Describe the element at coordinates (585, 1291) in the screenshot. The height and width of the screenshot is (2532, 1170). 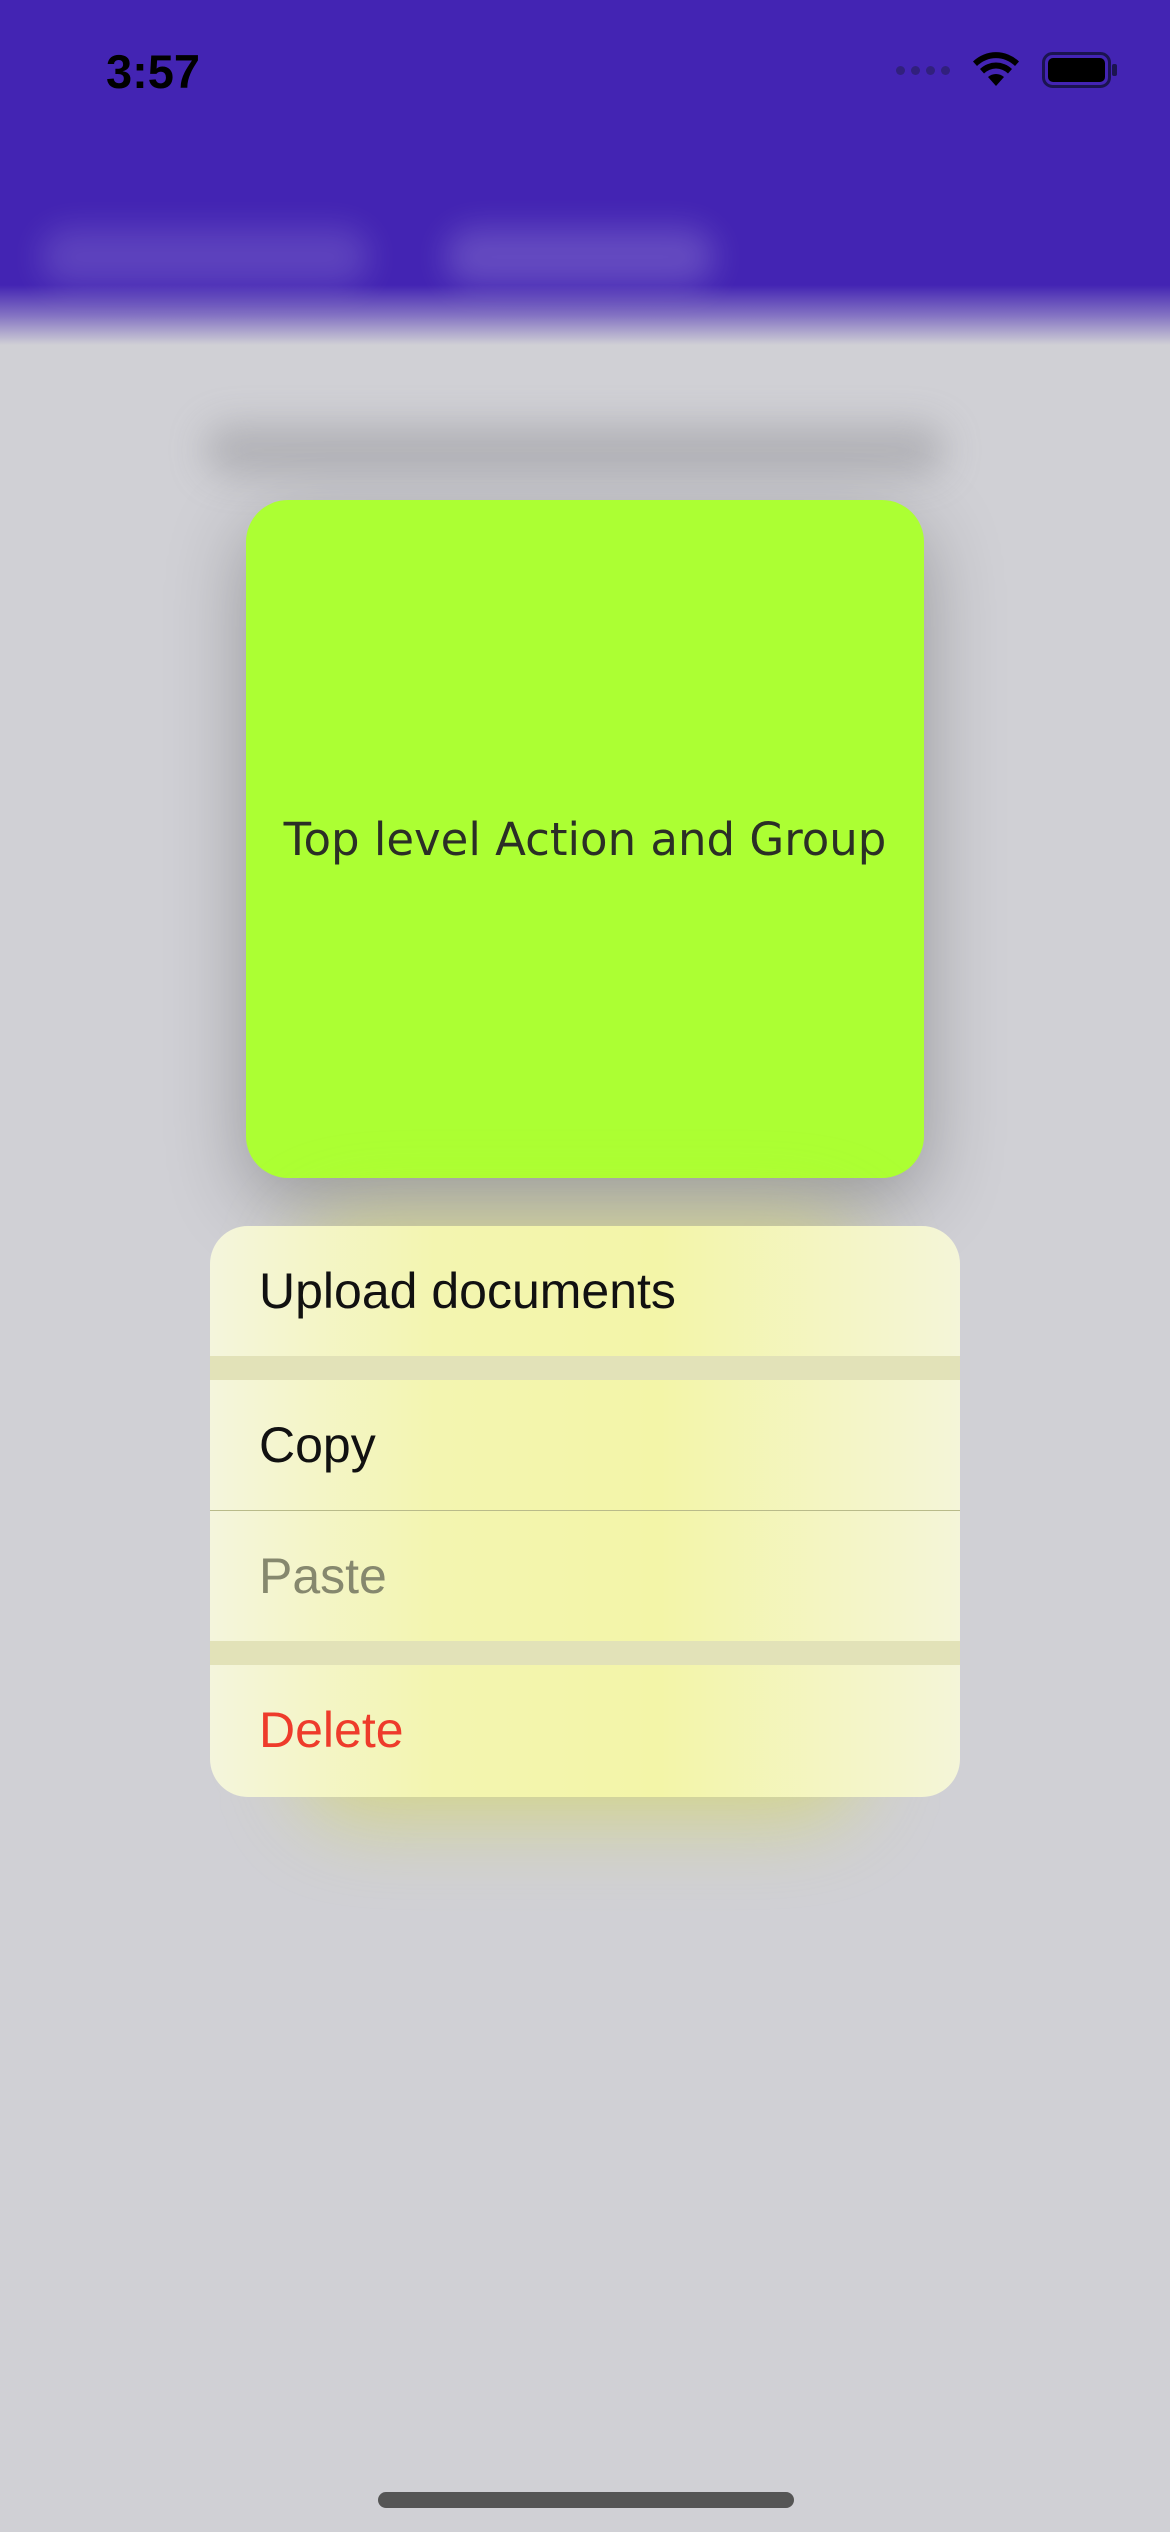
I see `menu-item-upload-documents: Upload documents` at that location.